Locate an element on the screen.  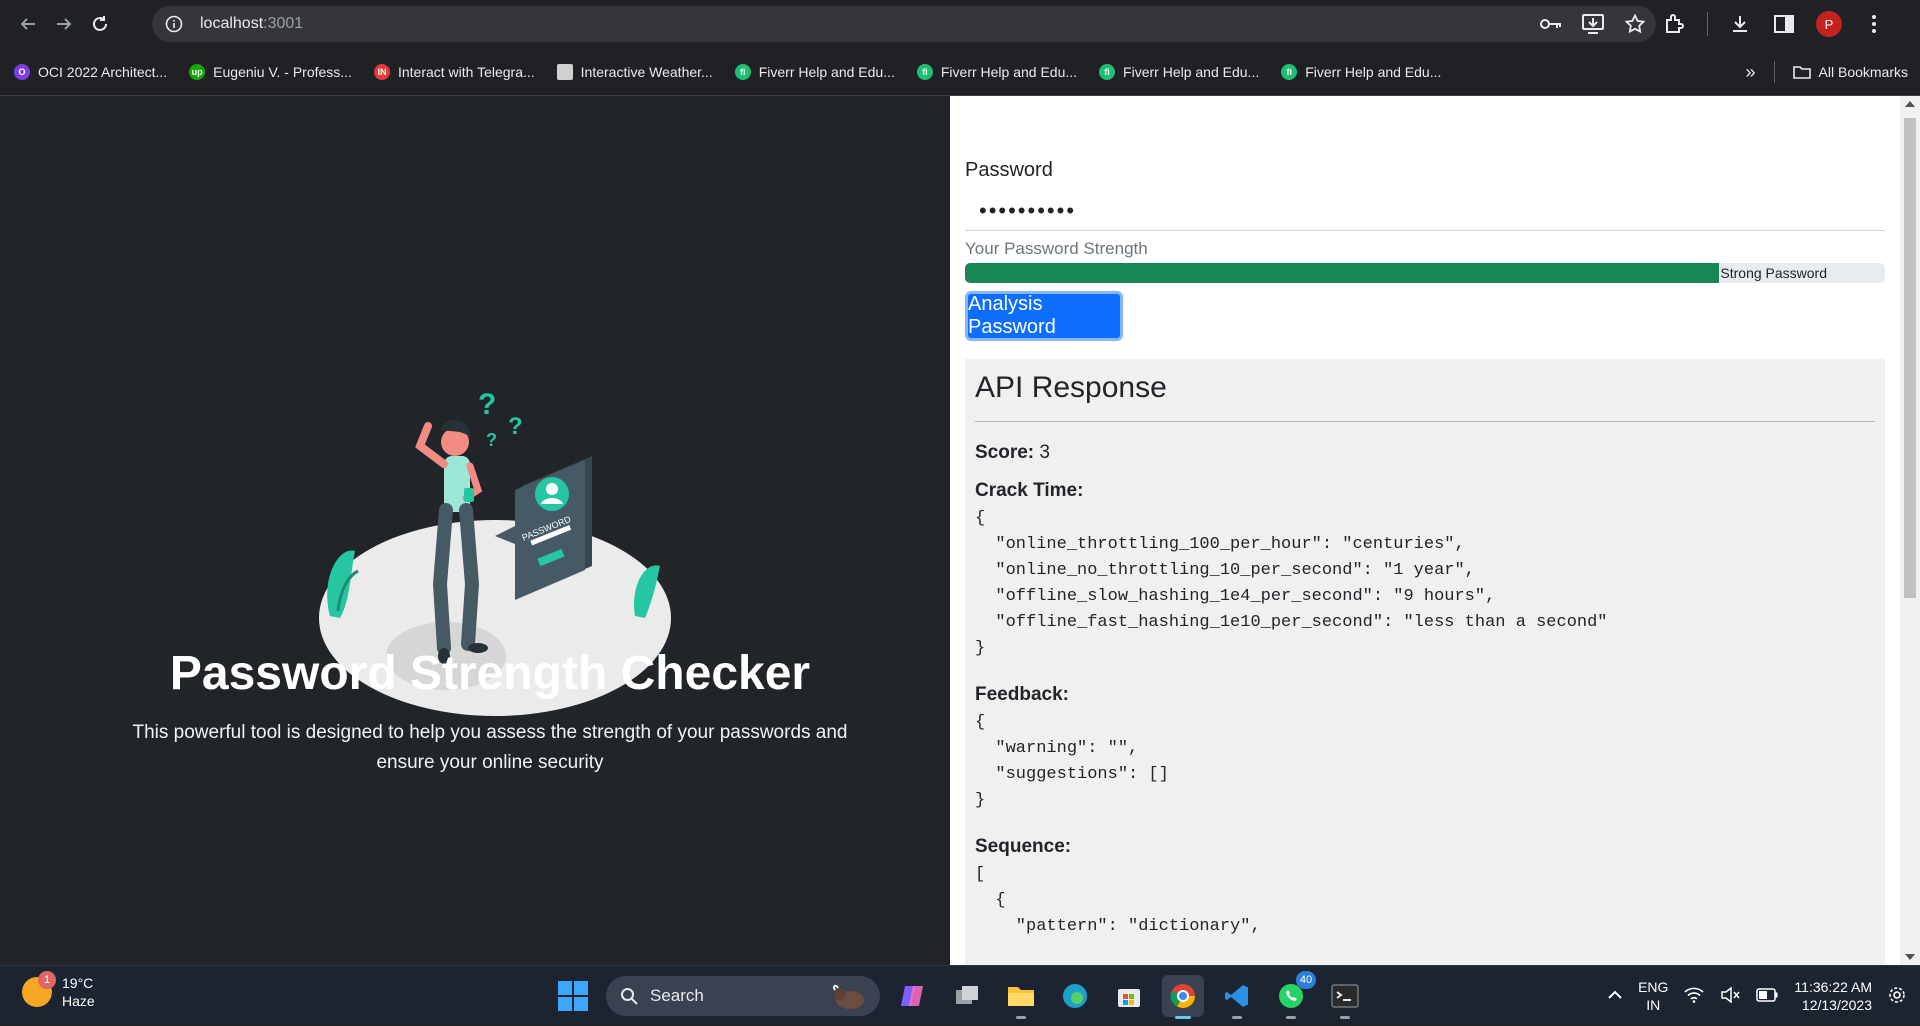
system-clock: 11:36:22 AM 12/13/2023 is located at coordinates (1833, 996).